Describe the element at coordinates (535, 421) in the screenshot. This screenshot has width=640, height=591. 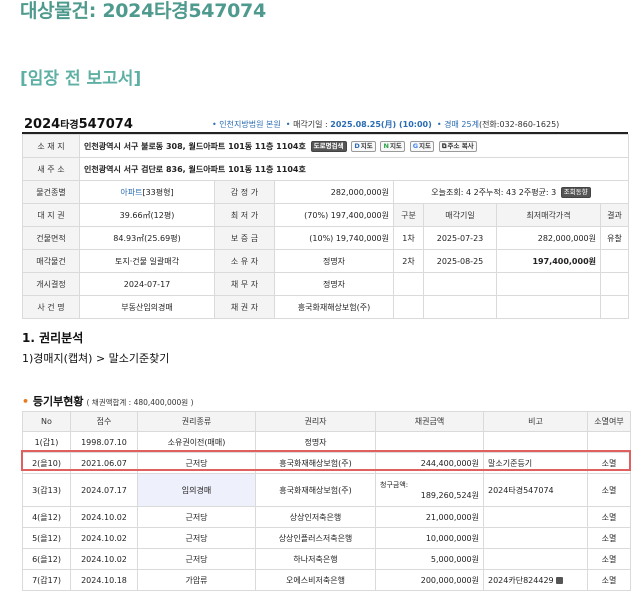
I see `registry-header: 비고` at that location.